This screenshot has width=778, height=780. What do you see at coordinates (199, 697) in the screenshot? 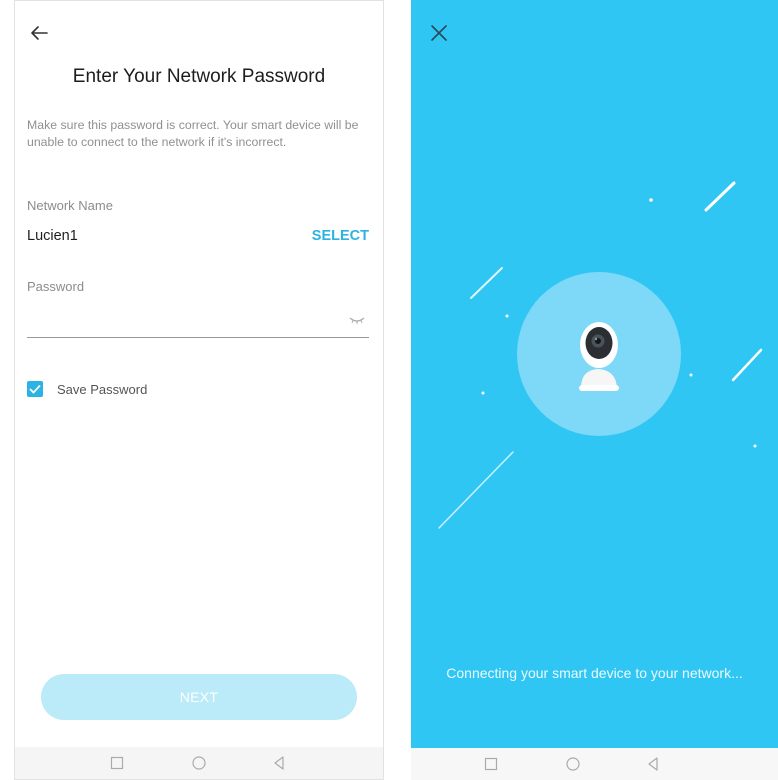
I see `next-button: NEXT` at bounding box center [199, 697].